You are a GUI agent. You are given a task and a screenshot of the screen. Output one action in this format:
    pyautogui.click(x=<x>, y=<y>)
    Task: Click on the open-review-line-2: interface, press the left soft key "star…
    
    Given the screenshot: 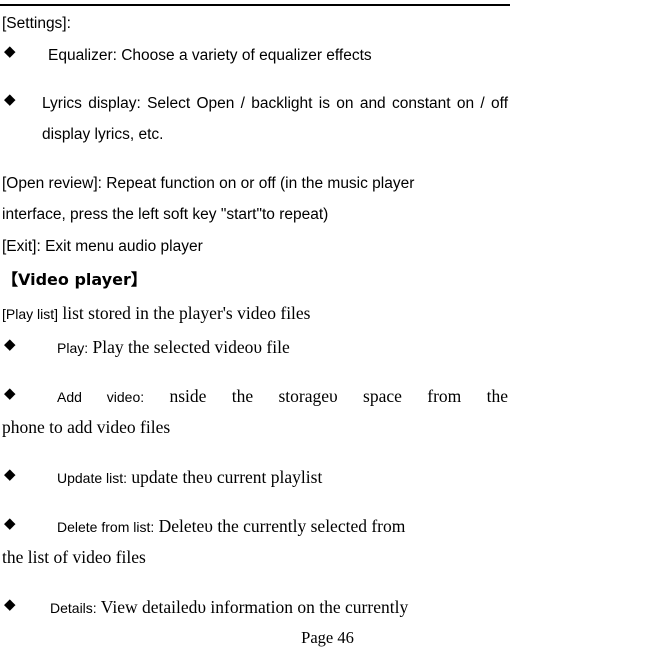 What is the action you would take?
    pyautogui.click(x=256, y=214)
    